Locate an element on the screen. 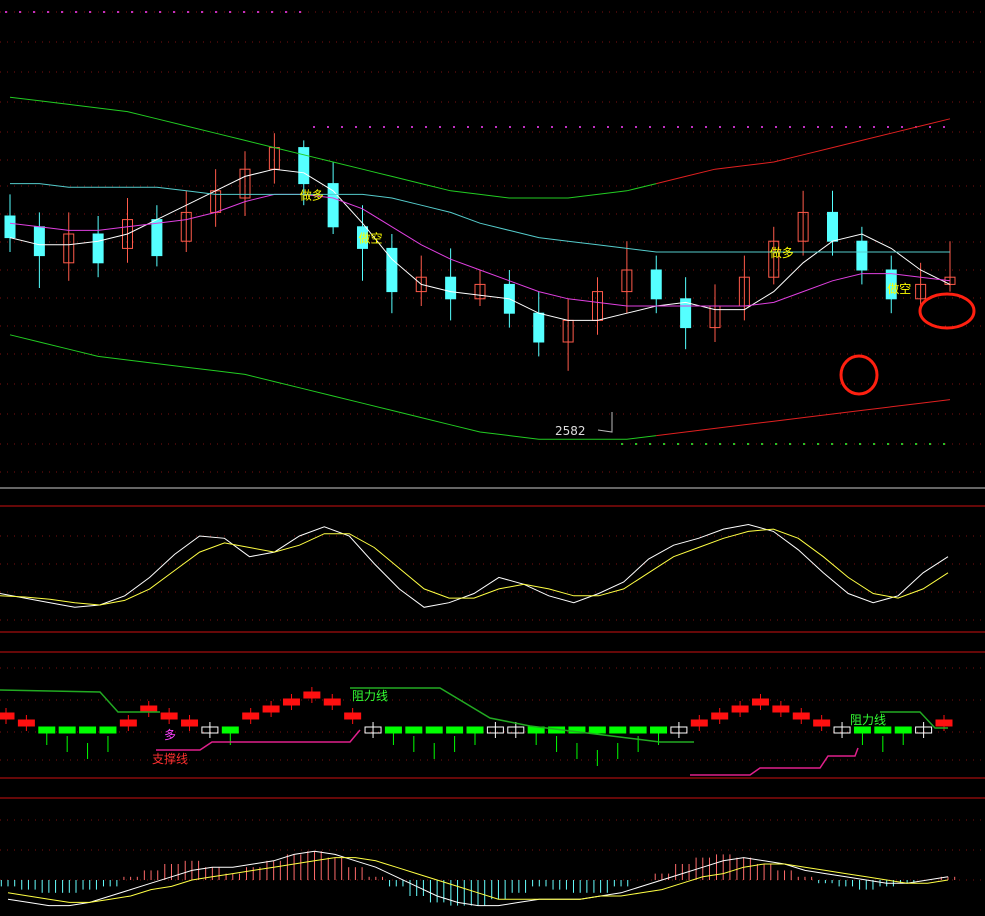 The image size is (985, 916). resistance-line-label-2: 阻力线 is located at coordinates (868, 720).